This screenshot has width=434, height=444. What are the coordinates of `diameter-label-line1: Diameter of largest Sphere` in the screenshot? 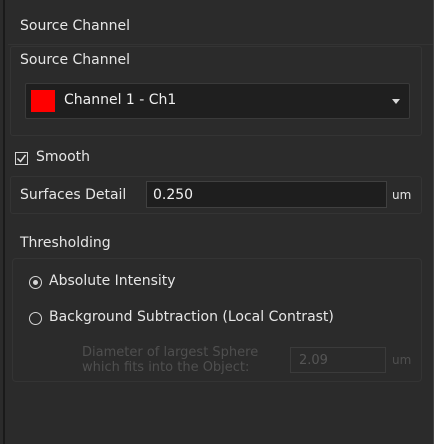 It's located at (170, 352).